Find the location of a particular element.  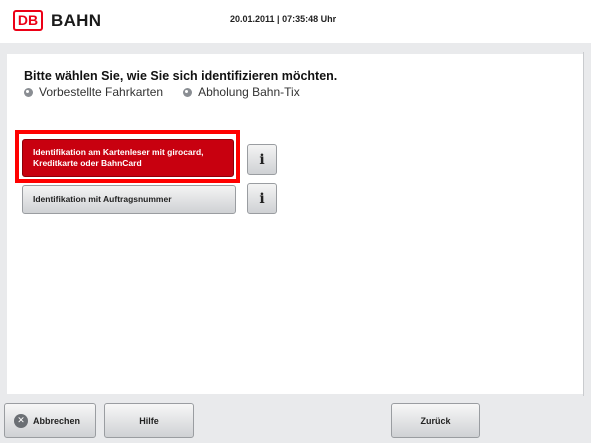

info-button-order-number: i is located at coordinates (262, 198).